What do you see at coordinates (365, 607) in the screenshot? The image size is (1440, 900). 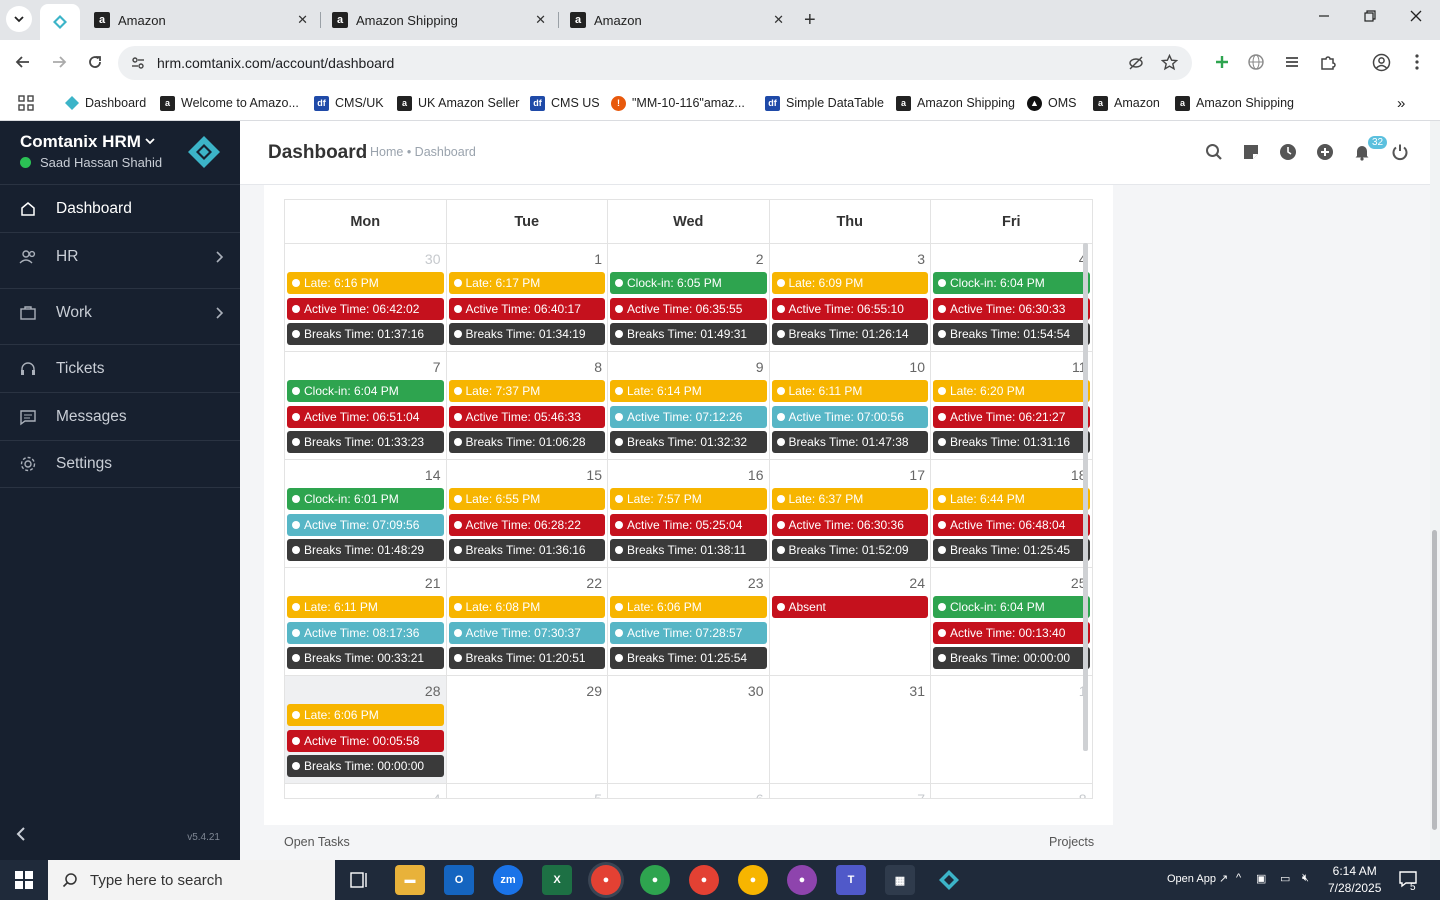 I see `attendance-event-late: Late: 6:11 PM` at bounding box center [365, 607].